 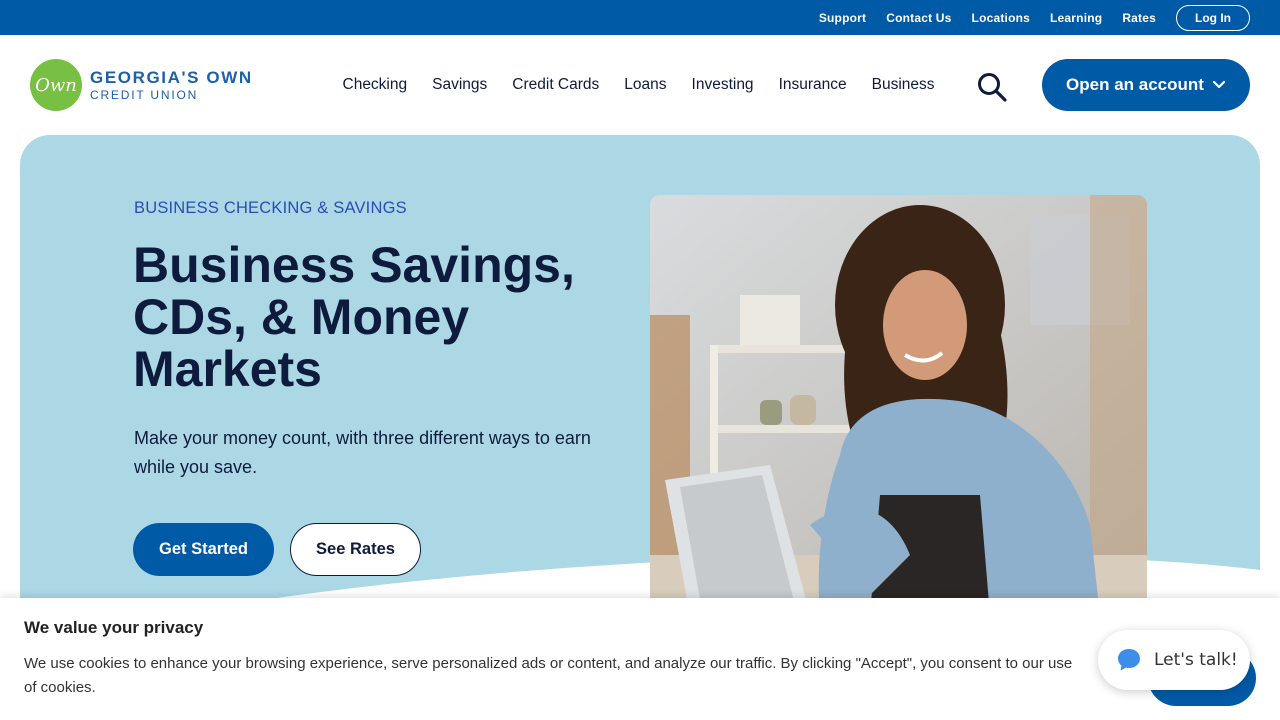 I want to click on utility-link-learning: Learning, so click(x=1076, y=18).